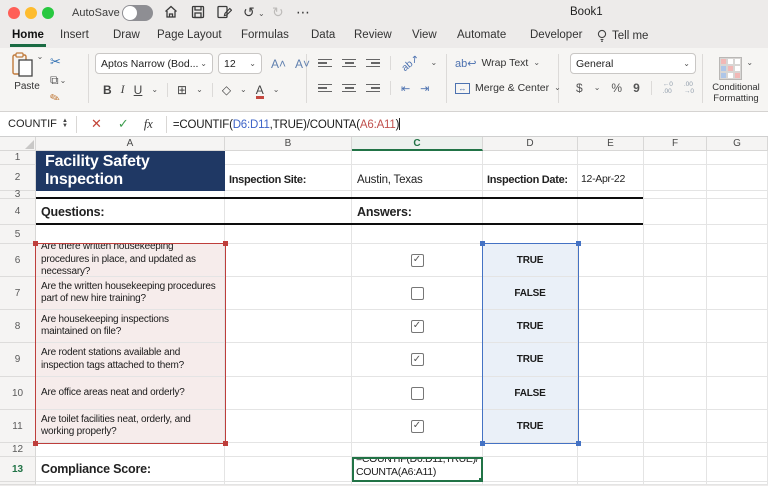  I want to click on cell-d4, so click(530, 212).